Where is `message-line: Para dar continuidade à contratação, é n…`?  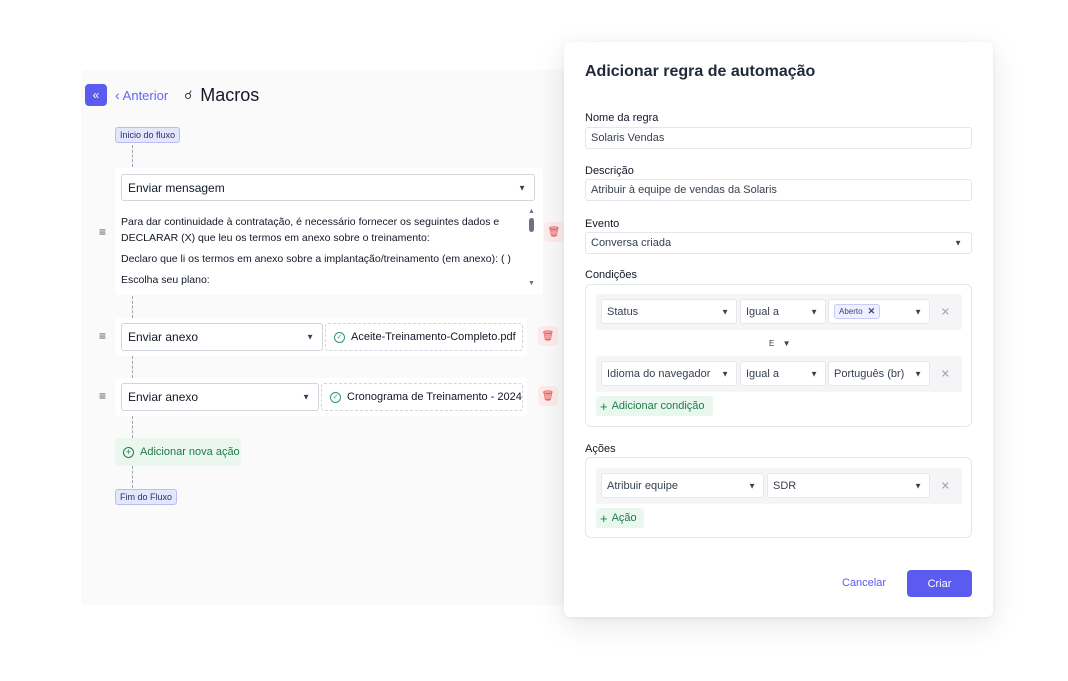
message-line: Para dar continuidade à contratação, é n… is located at coordinates (310, 222).